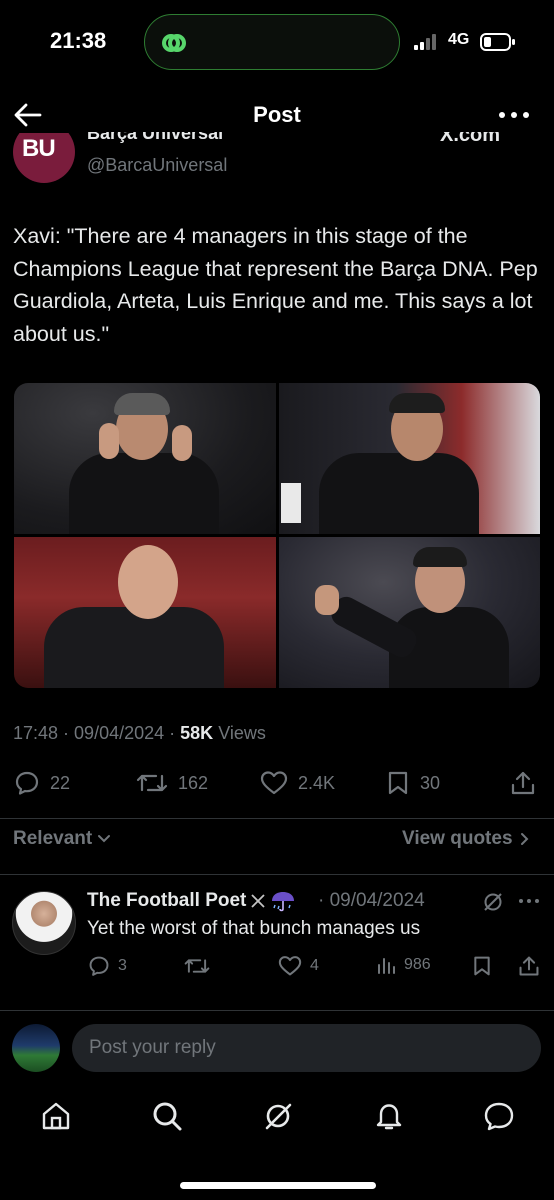 This screenshot has width=554, height=1200. Describe the element at coordinates (389, 1116) in the screenshot. I see `notifications-icon` at that location.